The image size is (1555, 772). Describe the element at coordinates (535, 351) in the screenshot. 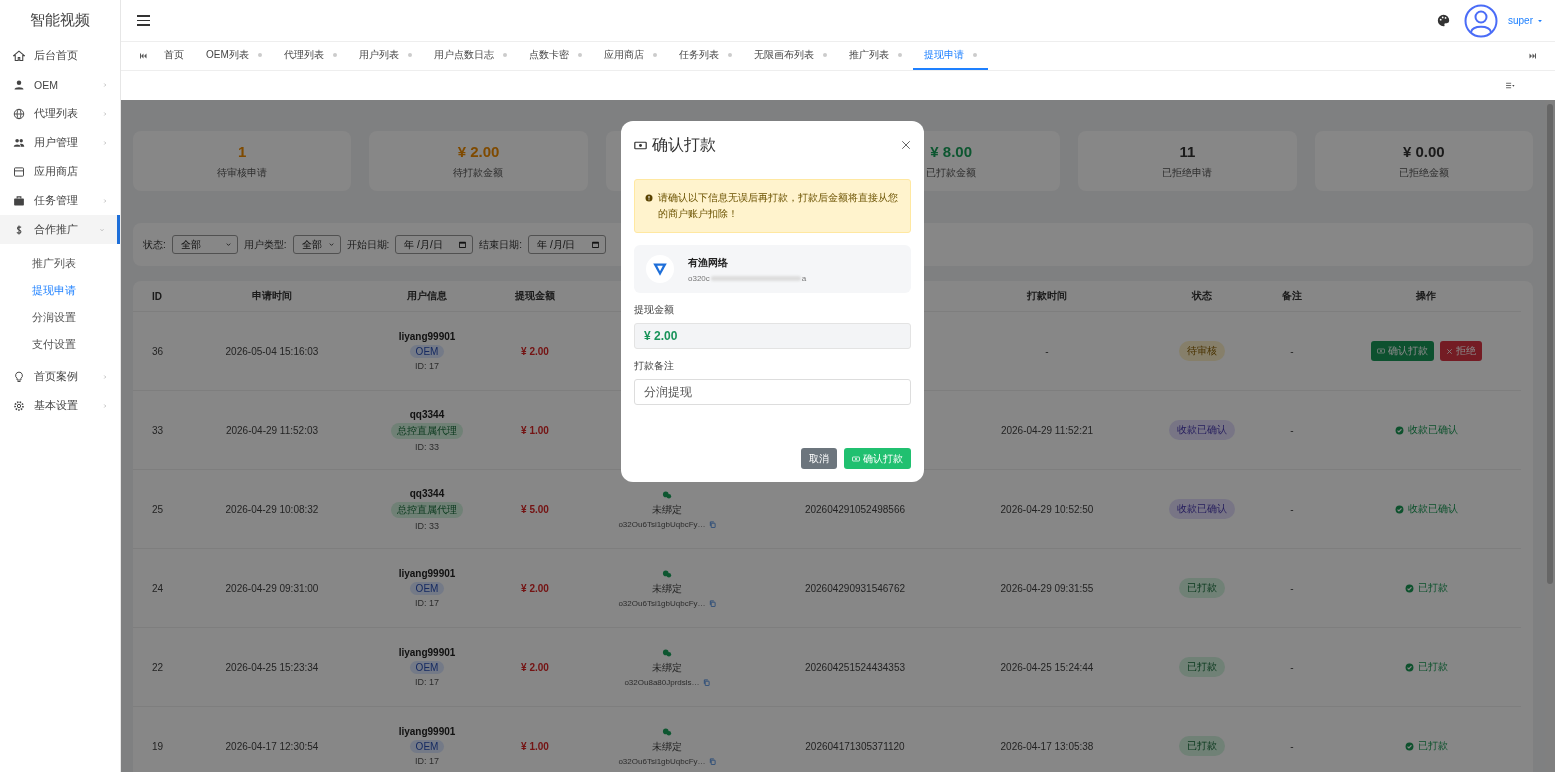

I see `amount-text: ¥ 2.00` at that location.